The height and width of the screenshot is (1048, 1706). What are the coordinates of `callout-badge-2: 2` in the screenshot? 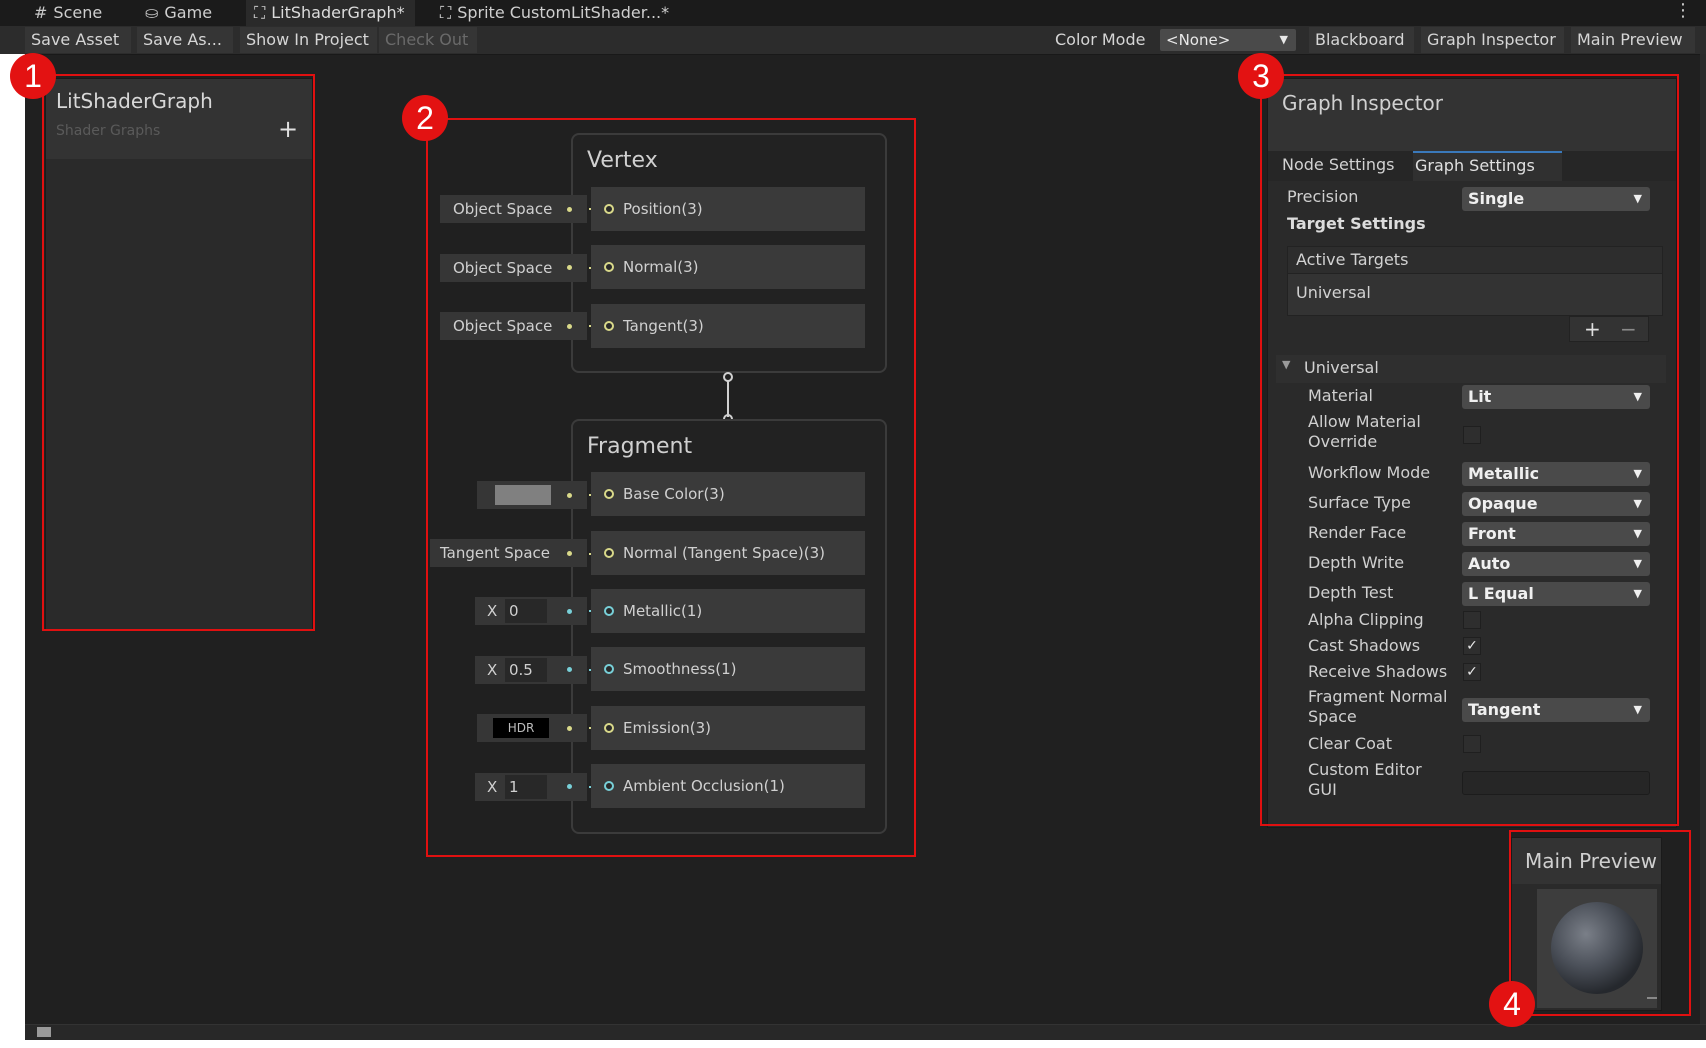 It's located at (425, 118).